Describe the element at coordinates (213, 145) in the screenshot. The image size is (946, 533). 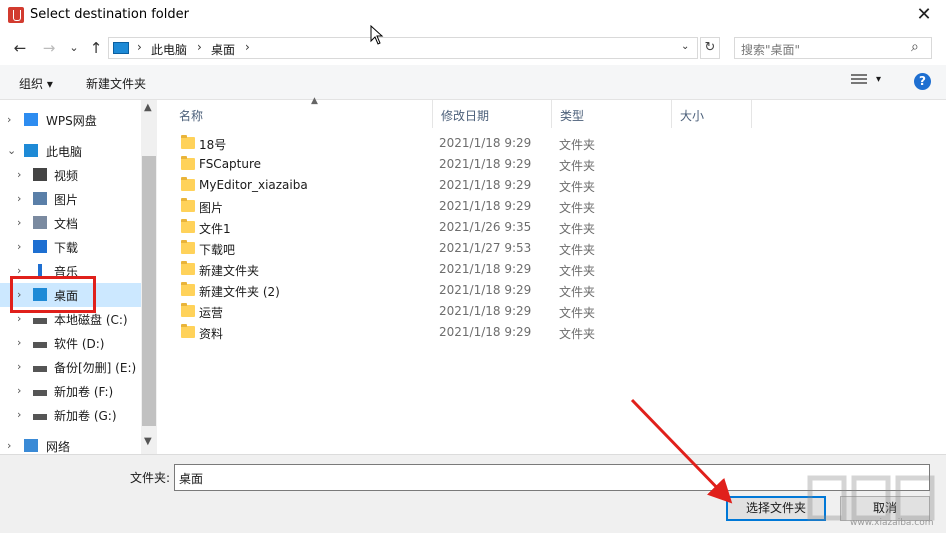
I see `file-name: 18号` at that location.